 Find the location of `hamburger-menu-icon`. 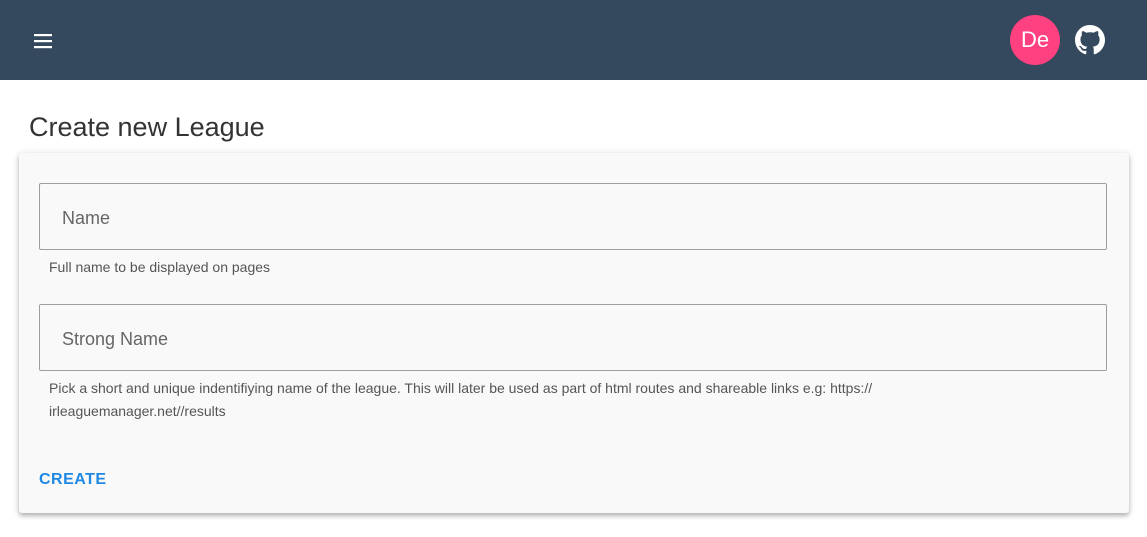

hamburger-menu-icon is located at coordinates (43, 41).